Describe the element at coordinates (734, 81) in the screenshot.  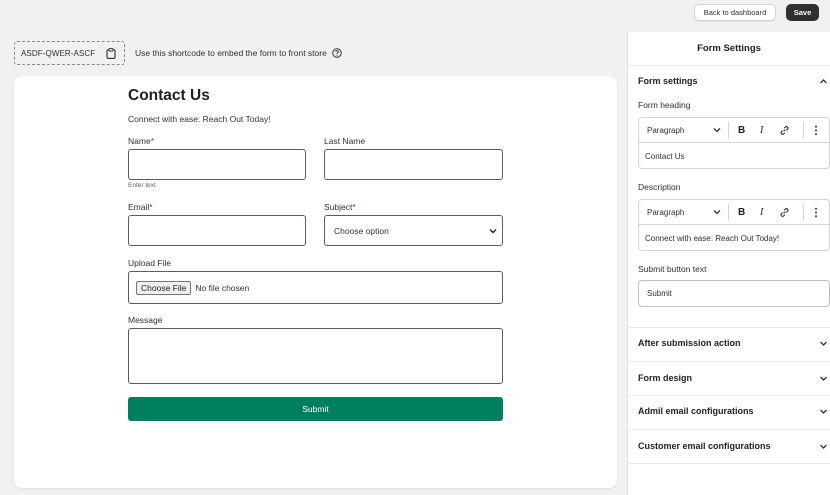
I see `form-settings-section-toggle: Form settings` at that location.